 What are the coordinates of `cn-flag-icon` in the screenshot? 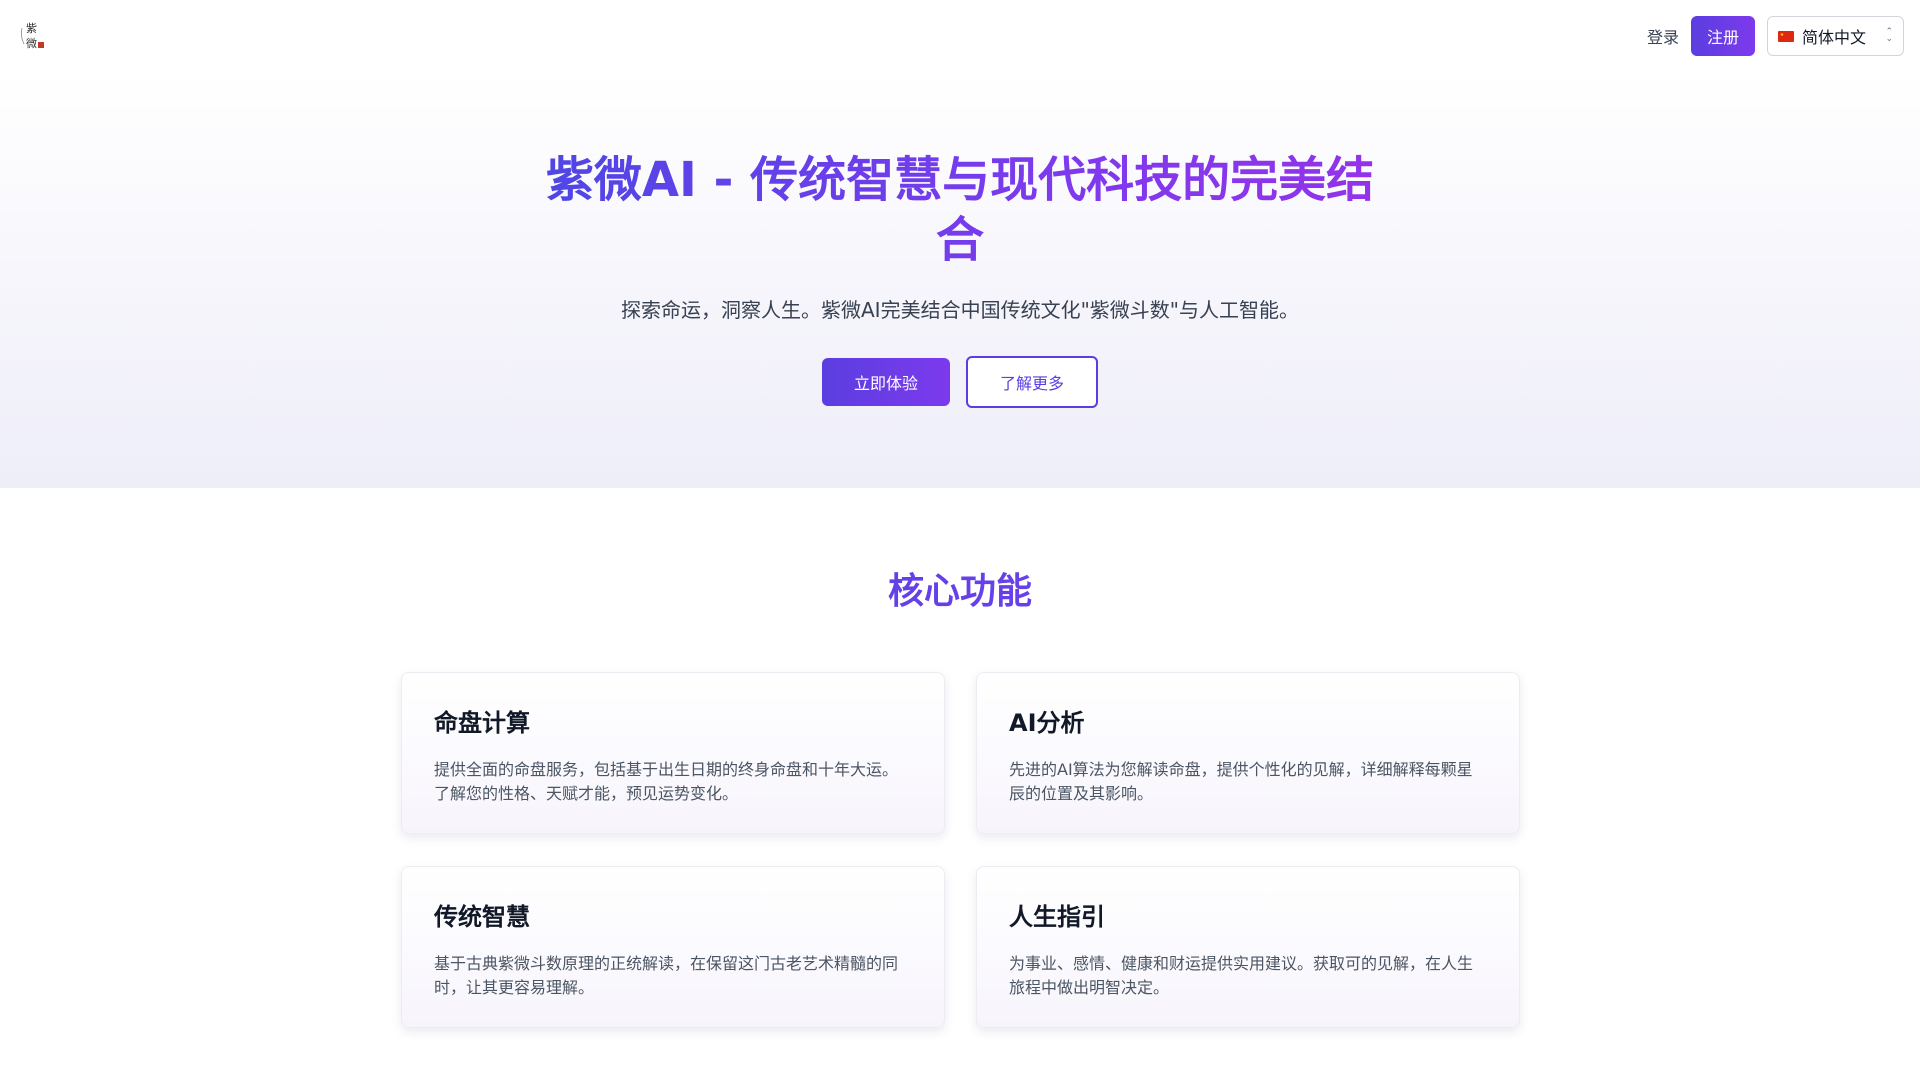 It's located at (1786, 36).